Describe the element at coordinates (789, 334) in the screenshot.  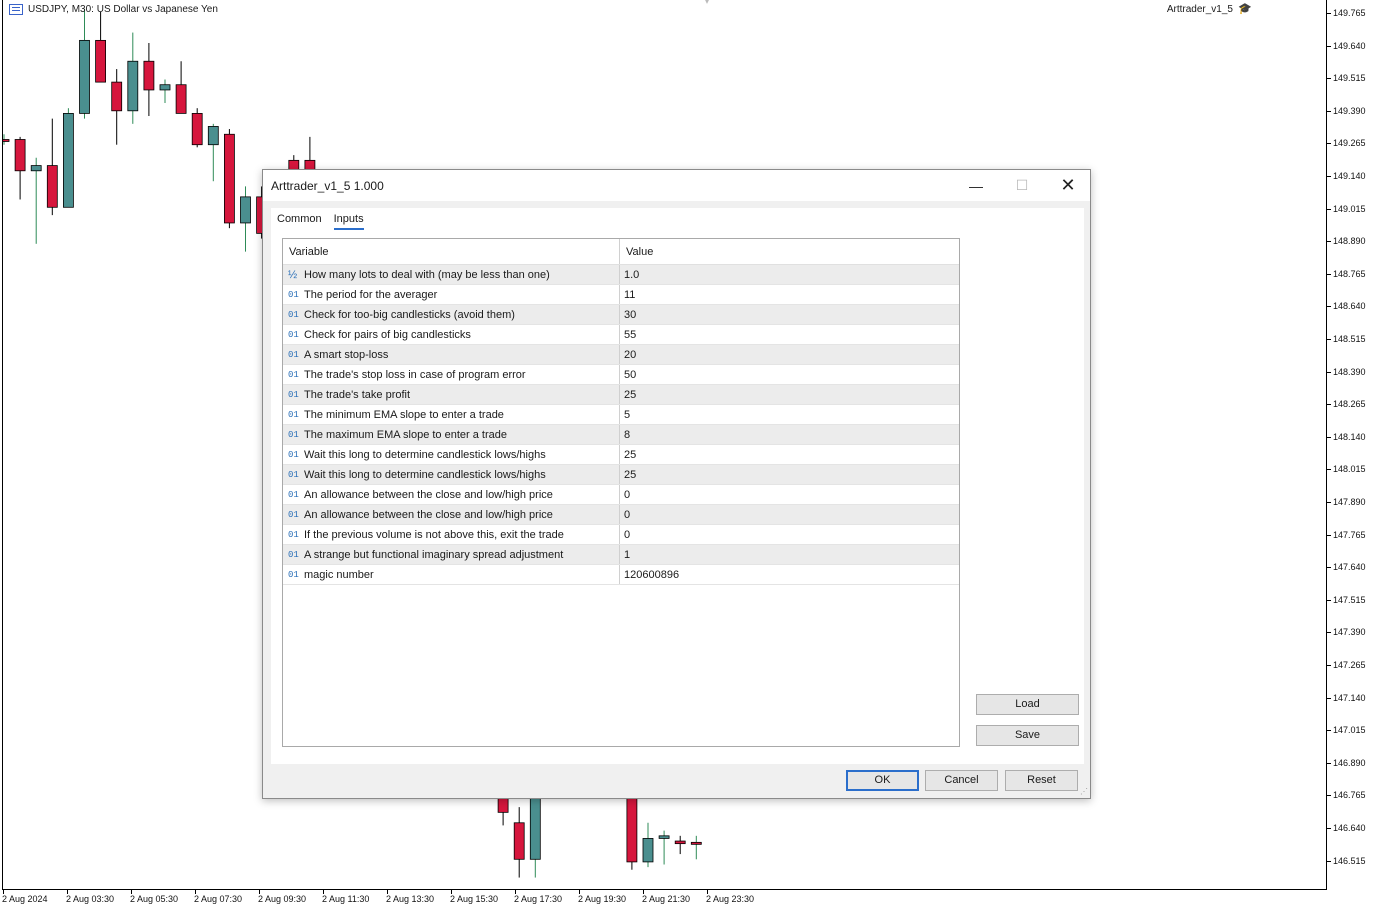
I see `value-cell: 55` at that location.